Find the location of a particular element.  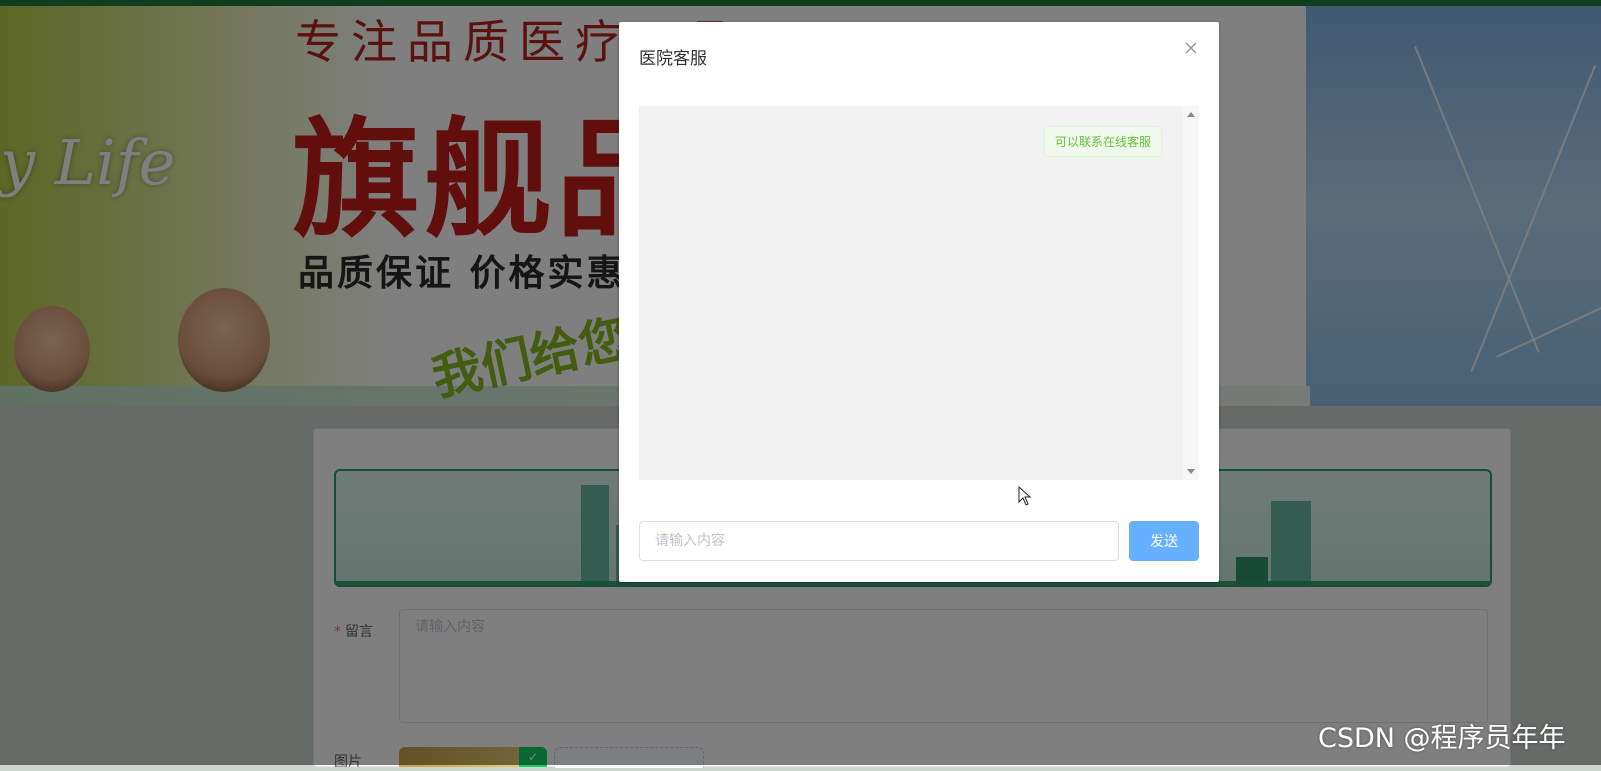

send-button: 发送 is located at coordinates (1164, 541).